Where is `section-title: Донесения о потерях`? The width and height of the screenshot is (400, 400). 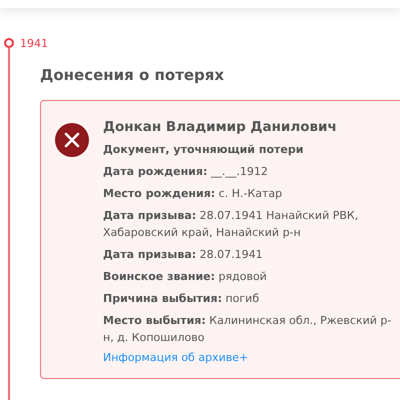
section-title: Донесения о потерях is located at coordinates (133, 75).